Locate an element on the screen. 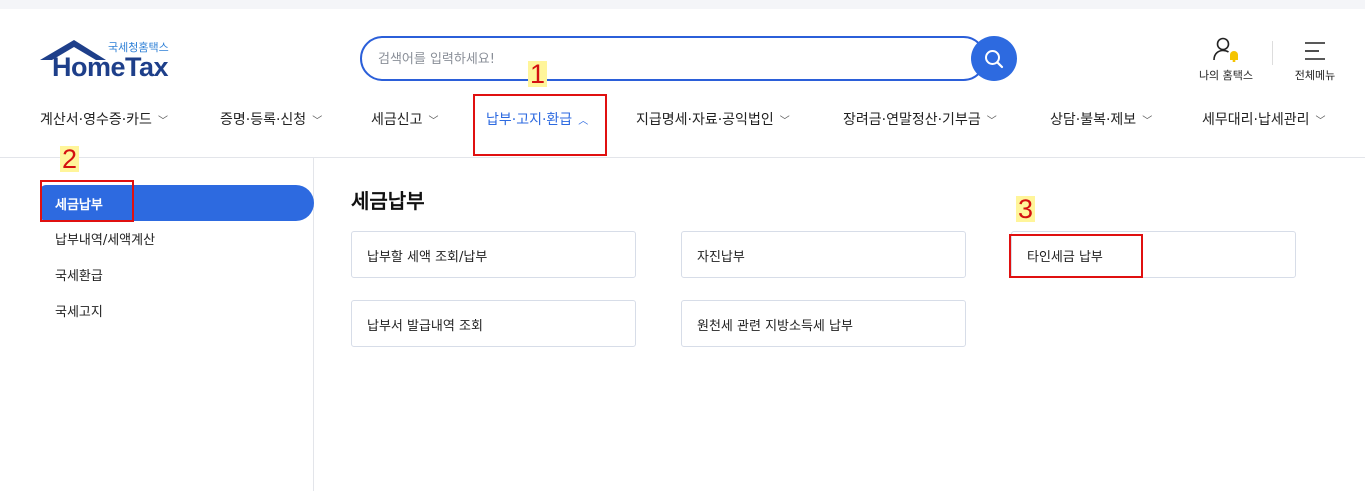 This screenshot has width=1365, height=491. gnb-item-label: 세무대리·납세관리 is located at coordinates (1256, 120).